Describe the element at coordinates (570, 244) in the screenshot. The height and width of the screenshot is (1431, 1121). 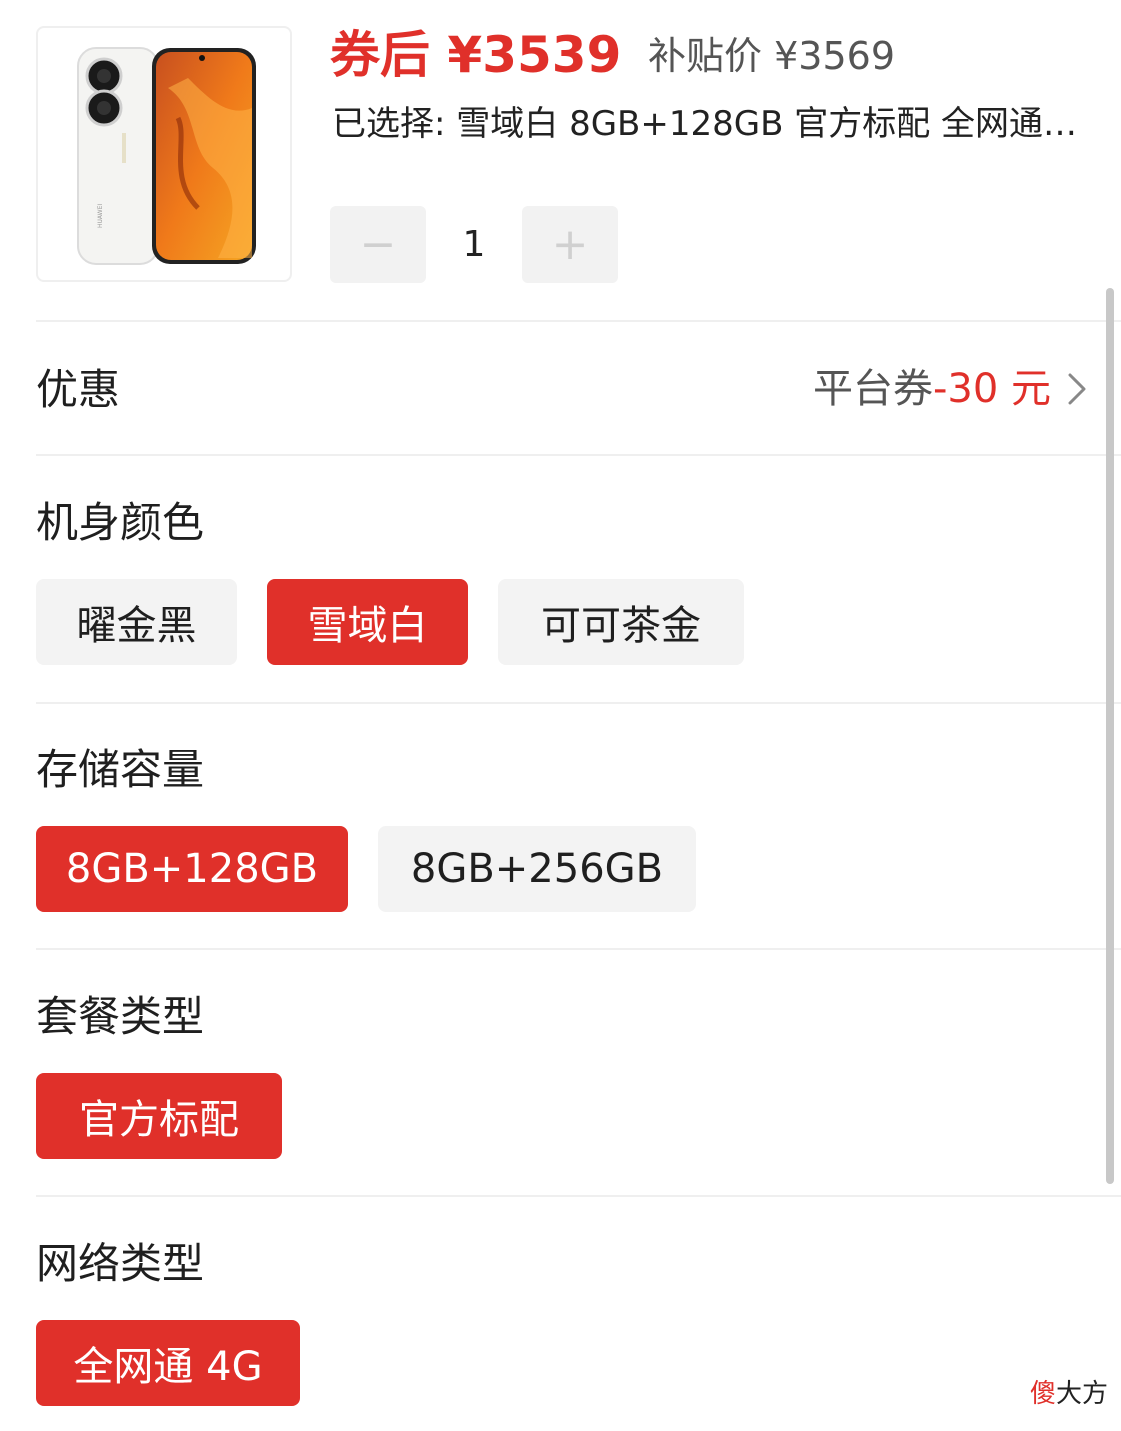
I see `increment-button: +` at that location.